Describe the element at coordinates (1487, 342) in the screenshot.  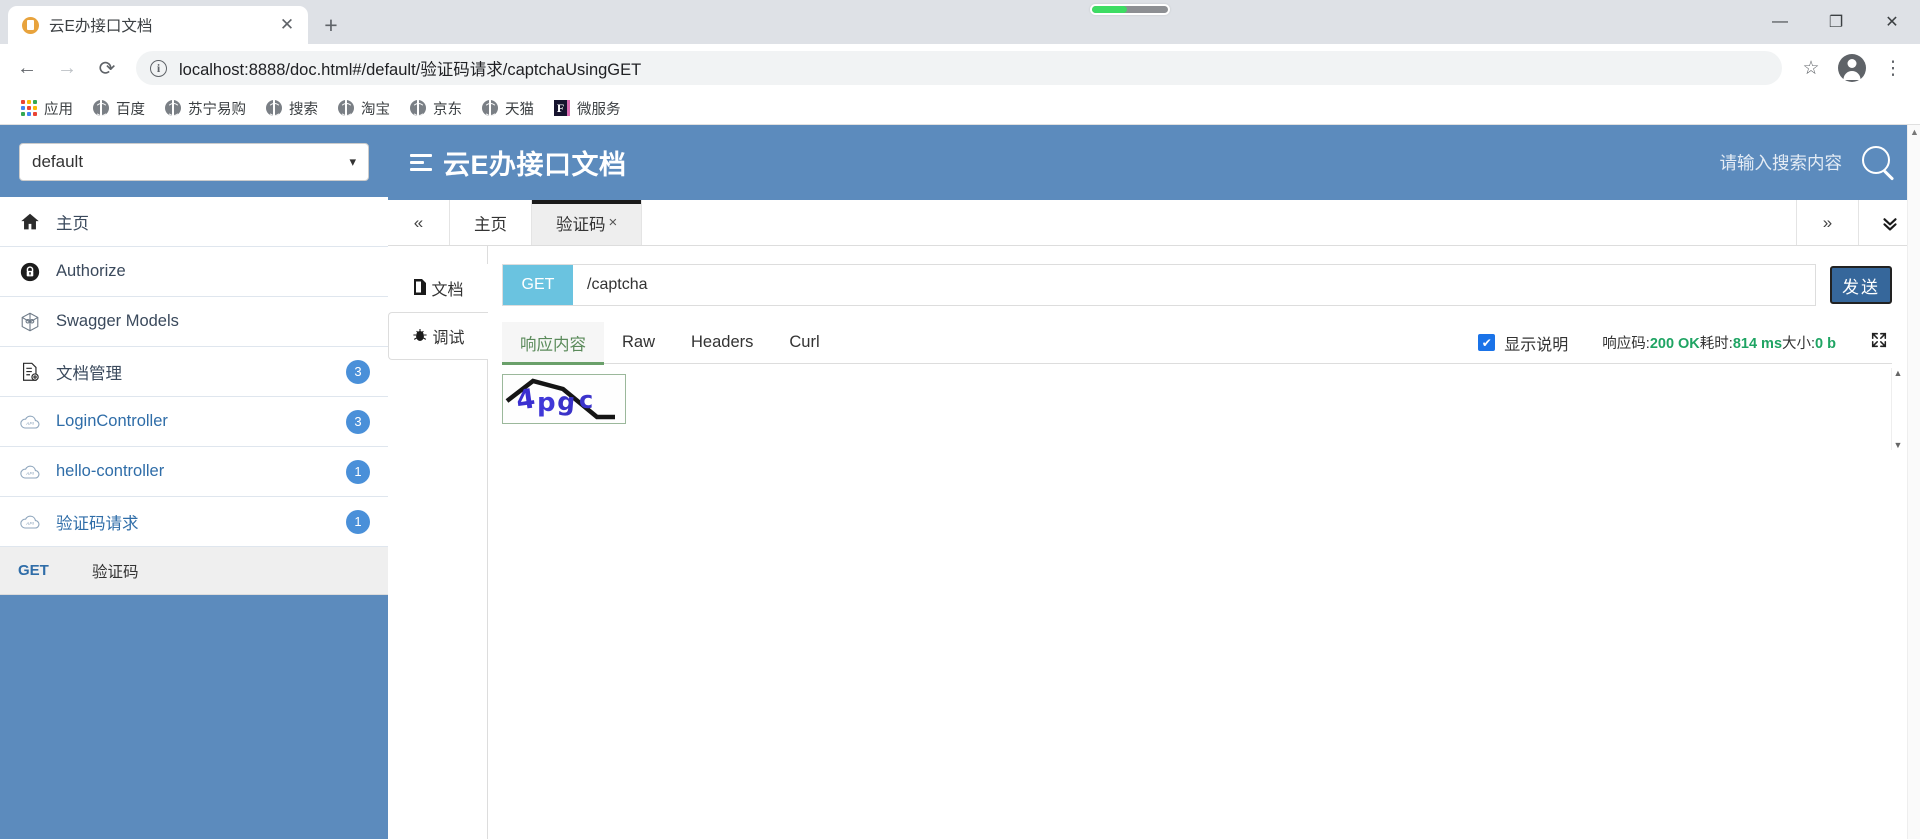
I see `checkbox-checked-icon: ✔` at that location.